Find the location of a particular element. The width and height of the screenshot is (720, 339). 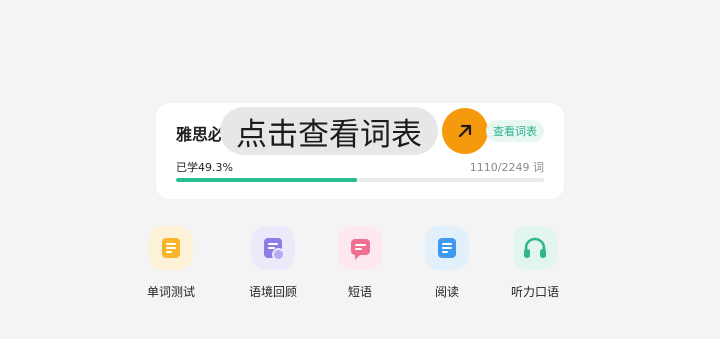

word-count: 1110/2249 词 is located at coordinates (506, 167).